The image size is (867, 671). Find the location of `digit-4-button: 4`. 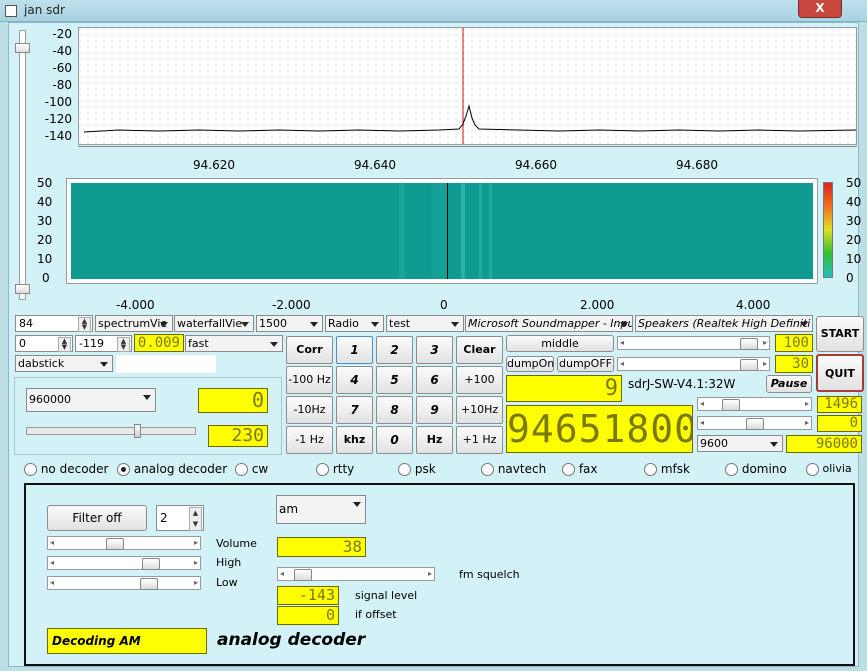

digit-4-button: 4 is located at coordinates (354, 380).